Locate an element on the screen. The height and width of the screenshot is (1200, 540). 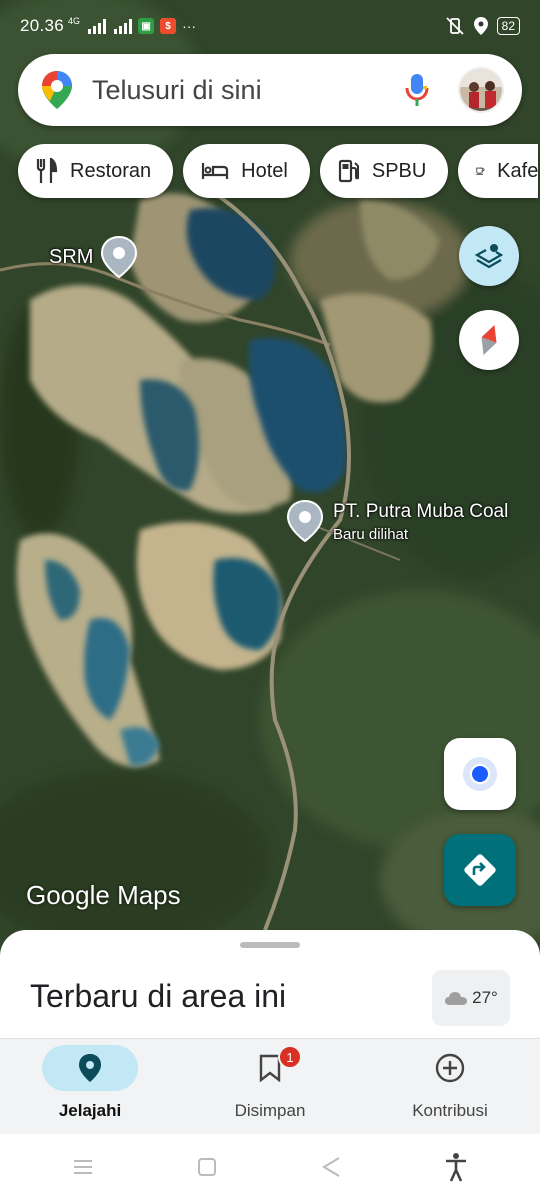
nav-saved: 1 Disimpan is located at coordinates (270, 1086).